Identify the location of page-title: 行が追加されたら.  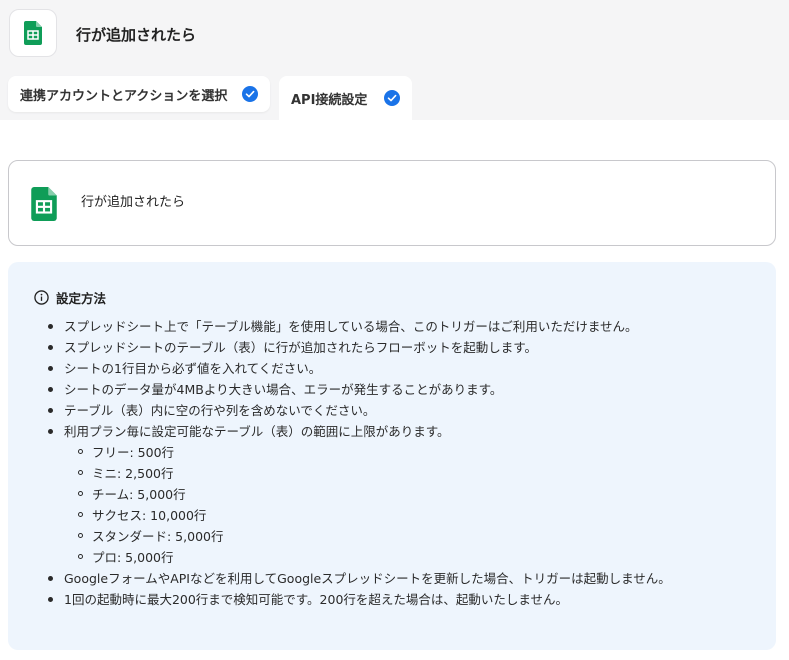
(136, 35).